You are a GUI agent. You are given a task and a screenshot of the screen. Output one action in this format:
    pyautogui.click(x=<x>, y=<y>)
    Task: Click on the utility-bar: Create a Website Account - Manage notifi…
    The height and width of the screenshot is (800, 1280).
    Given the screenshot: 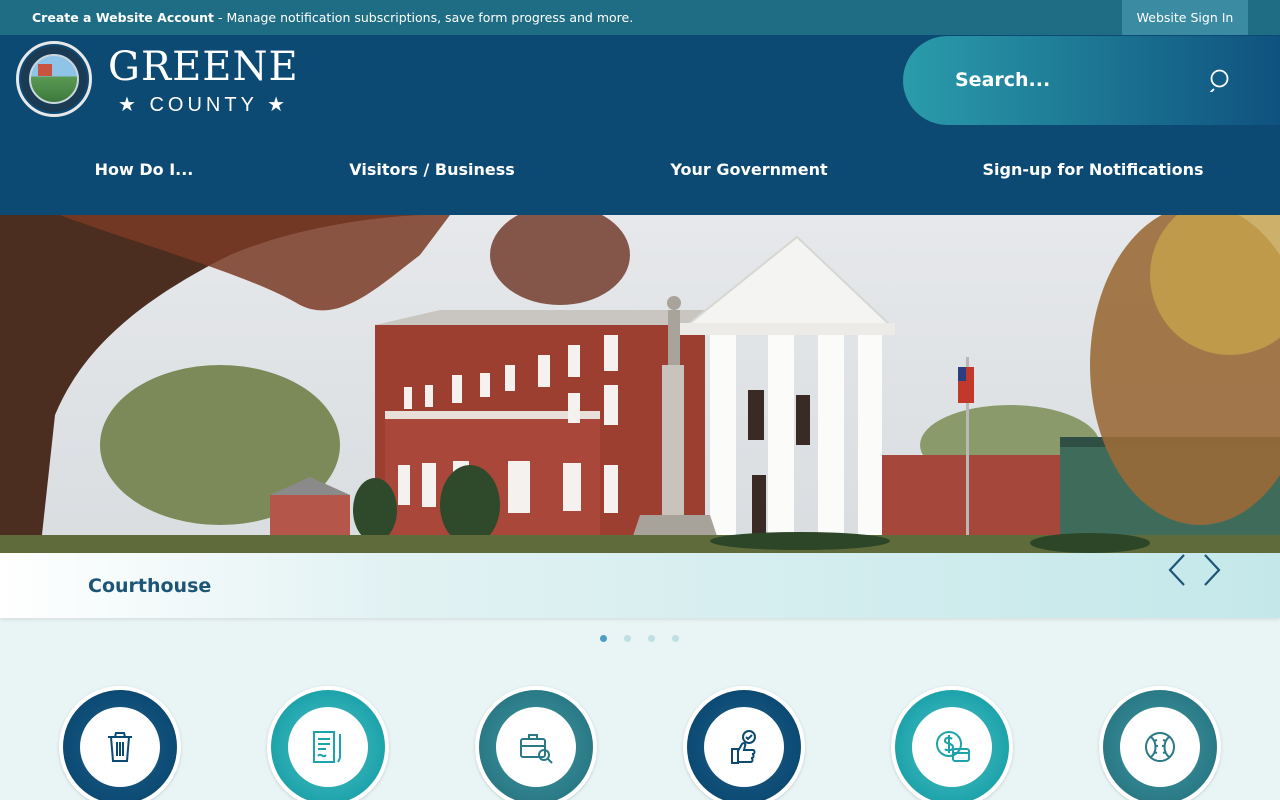 What is the action you would take?
    pyautogui.click(x=640, y=17)
    